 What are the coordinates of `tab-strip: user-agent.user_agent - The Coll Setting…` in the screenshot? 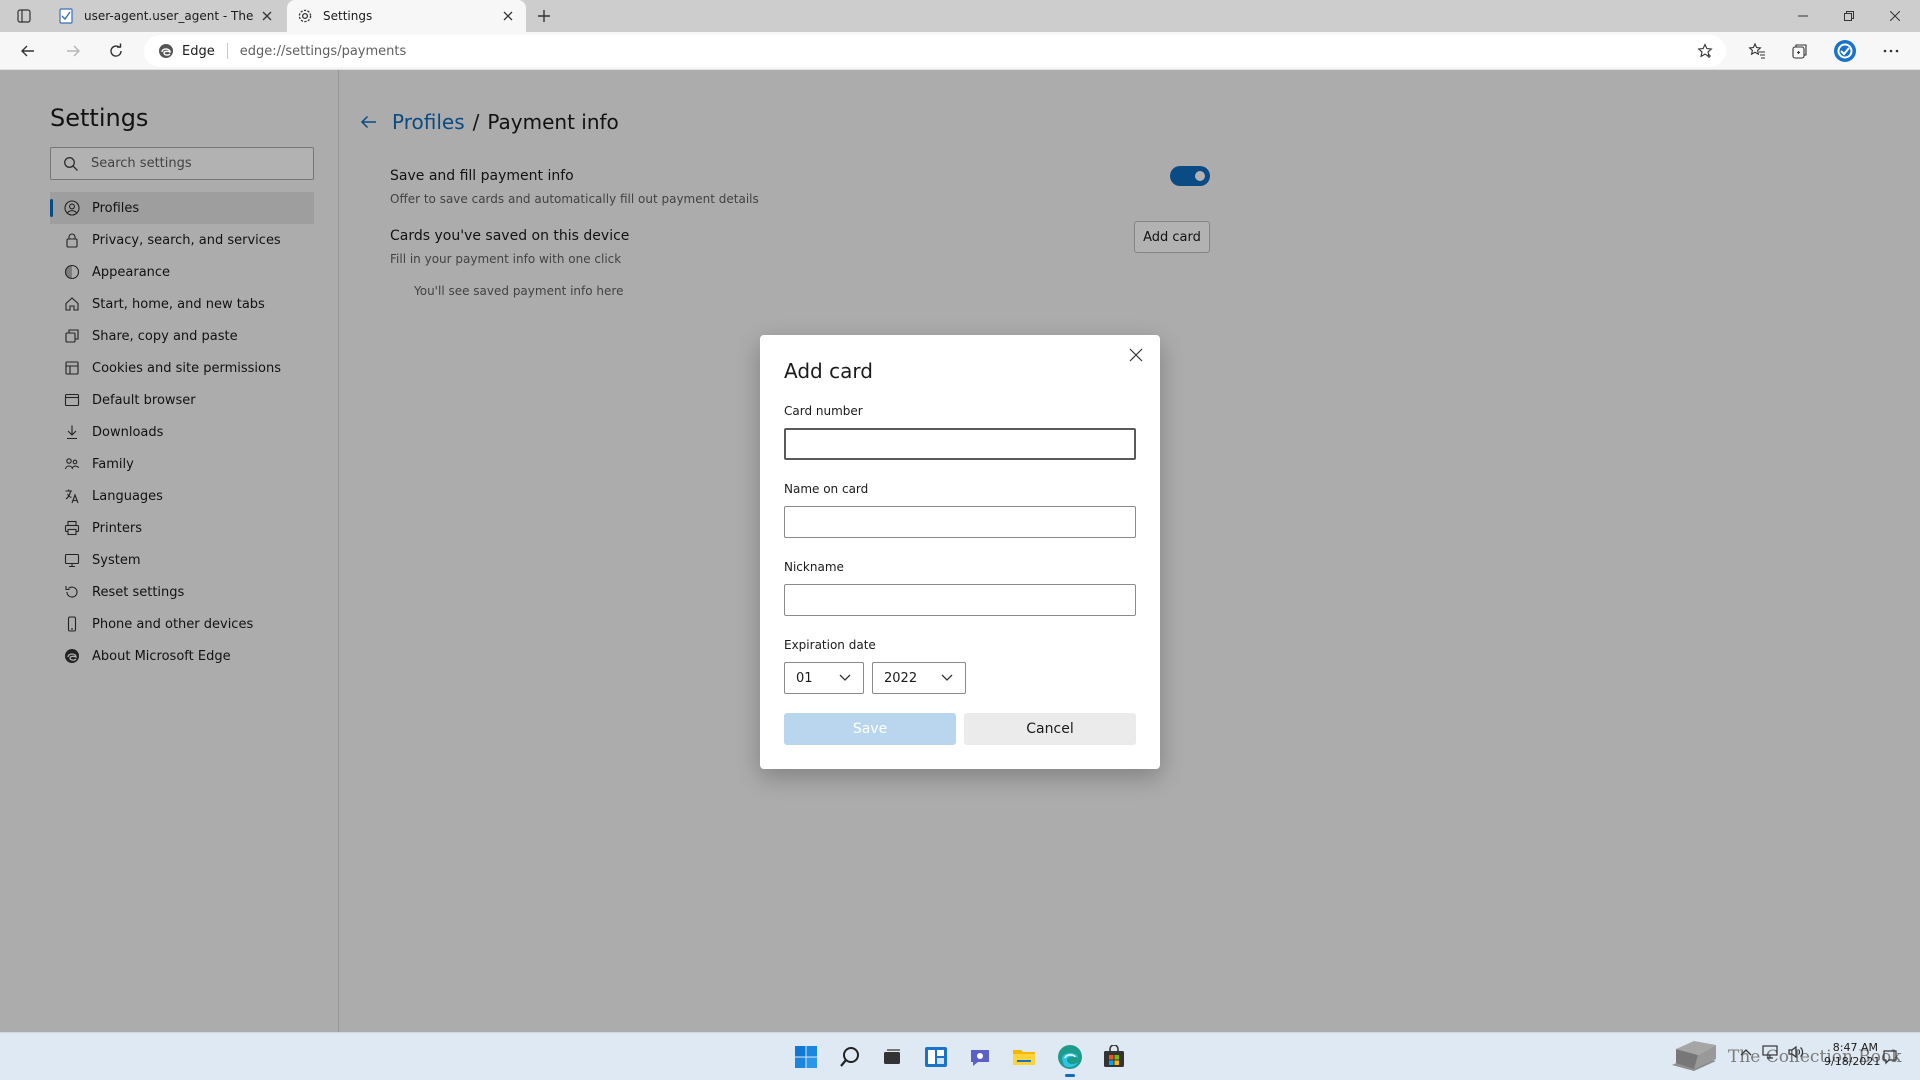 It's located at (960, 16).